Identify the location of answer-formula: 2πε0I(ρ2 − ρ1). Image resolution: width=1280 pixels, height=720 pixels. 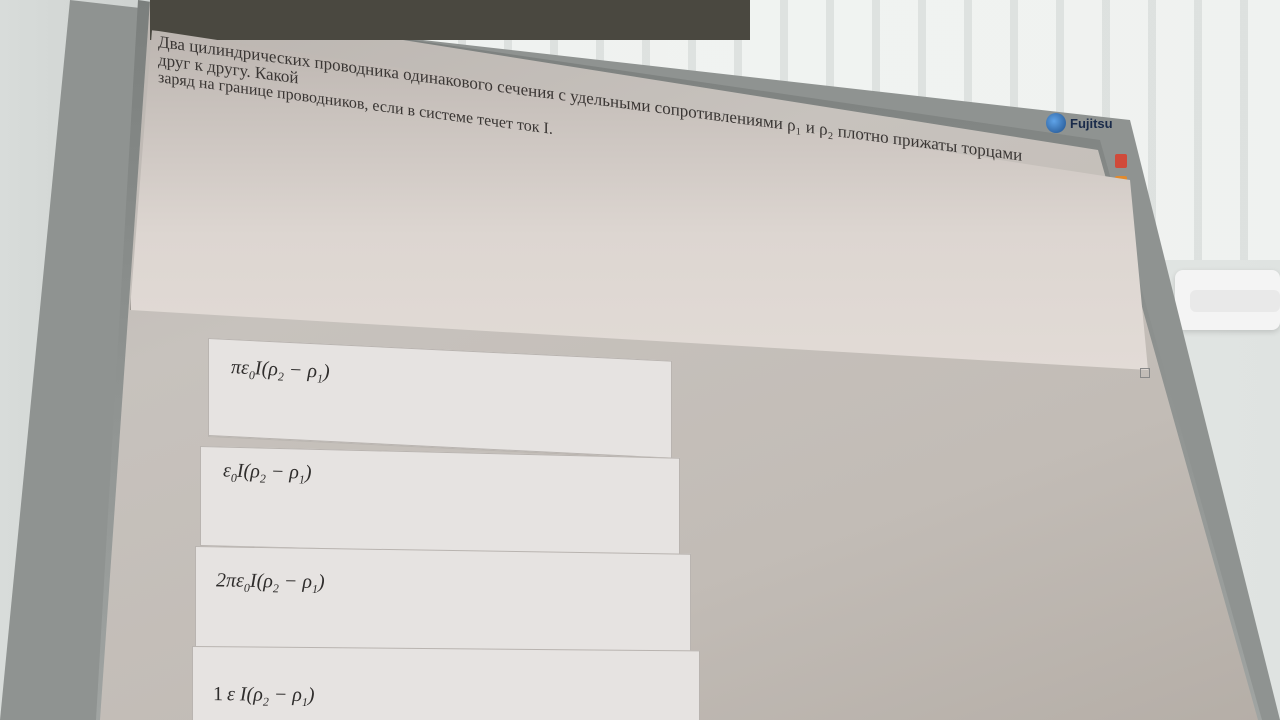
(270, 582).